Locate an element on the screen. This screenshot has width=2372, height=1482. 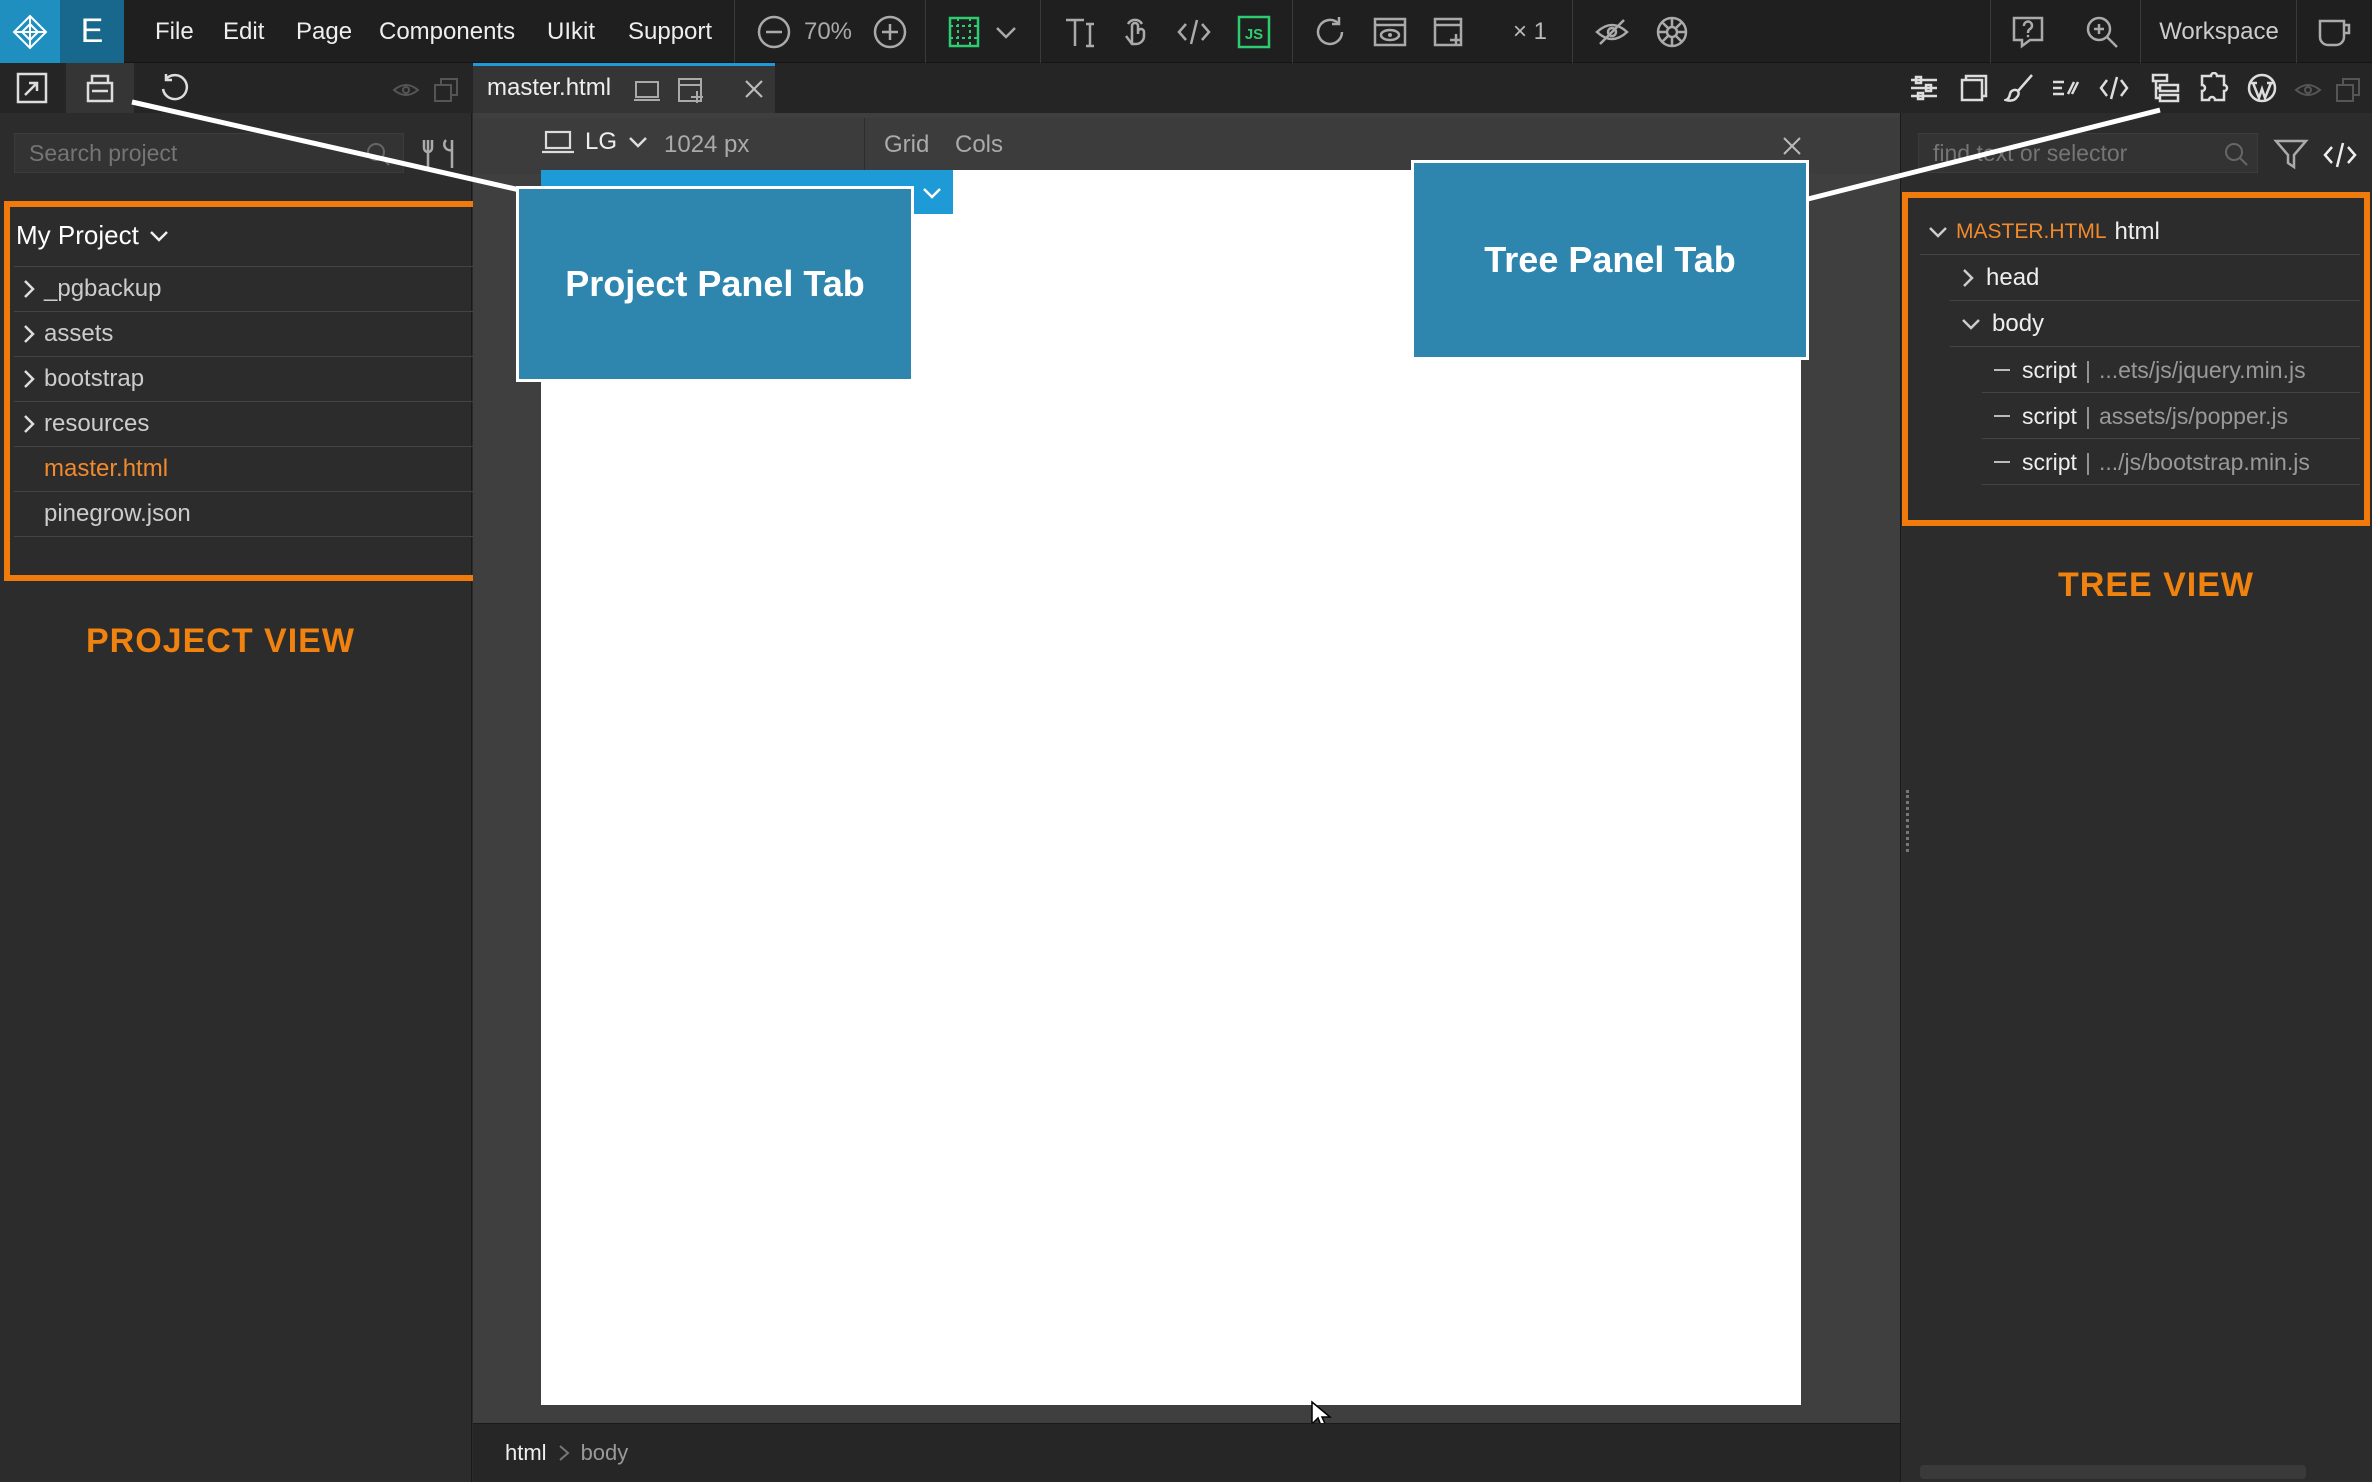
callout-text: Tree Panel Tab is located at coordinates (1610, 259).